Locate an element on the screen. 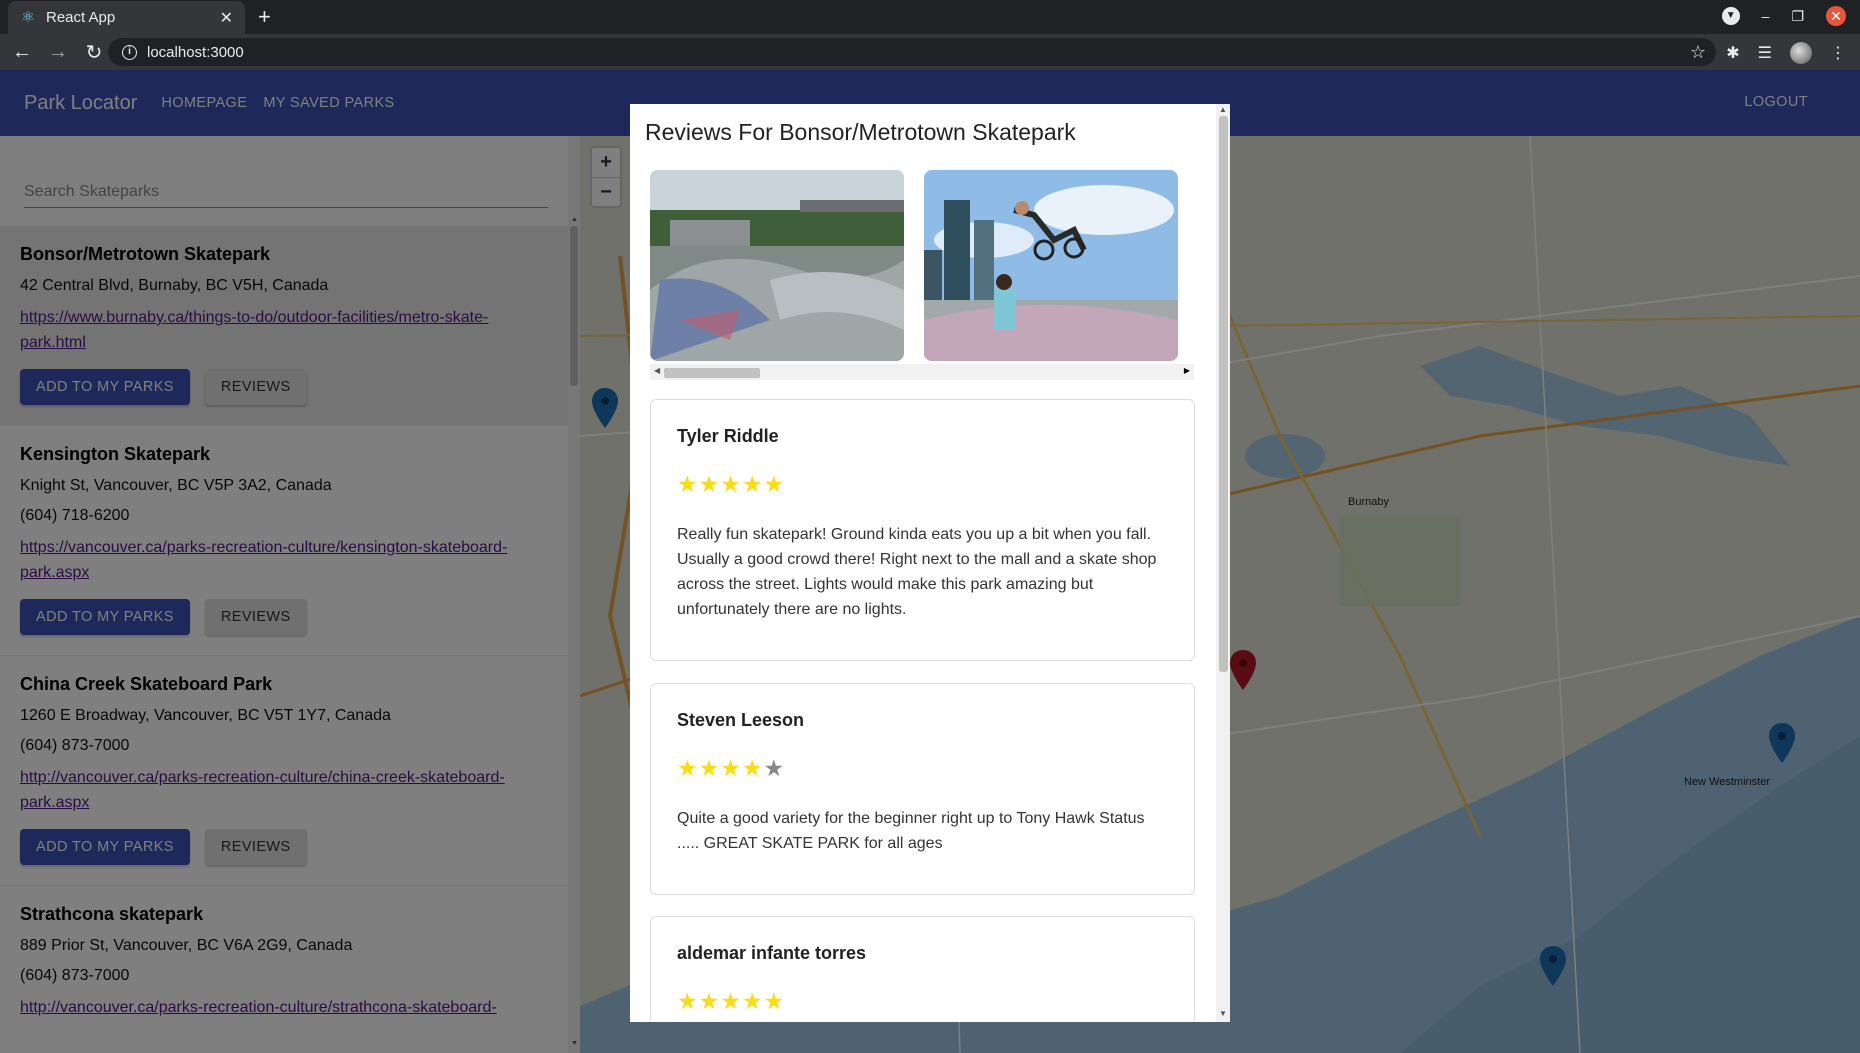  url-text: localhost:3000 is located at coordinates (195, 52).